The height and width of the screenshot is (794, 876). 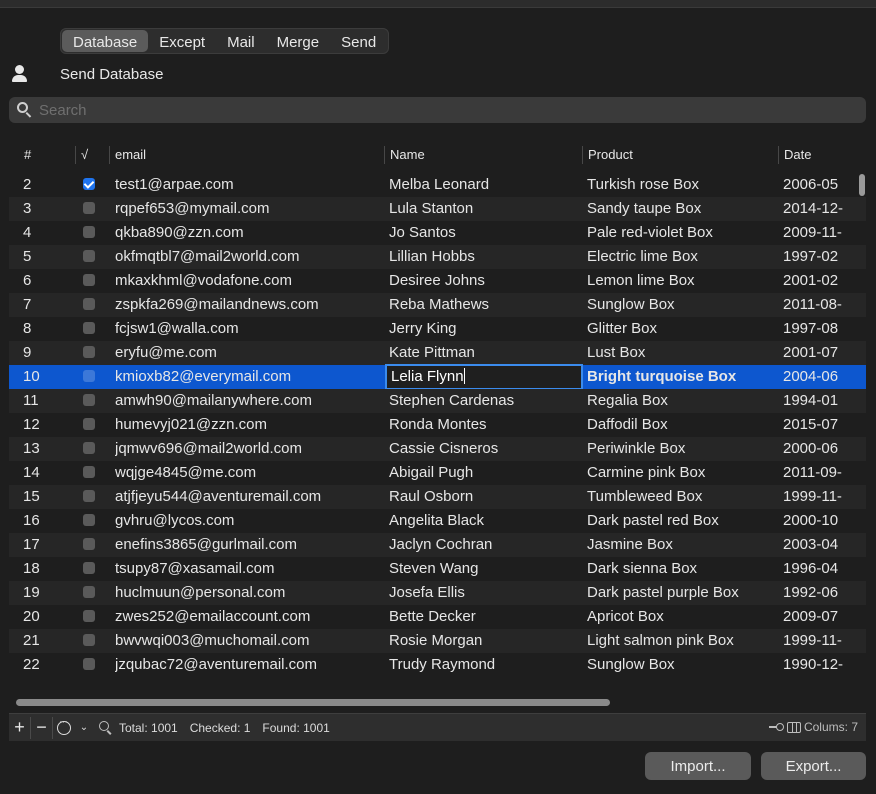 I want to click on cell-product: Light salmon pink Box, so click(x=683, y=641).